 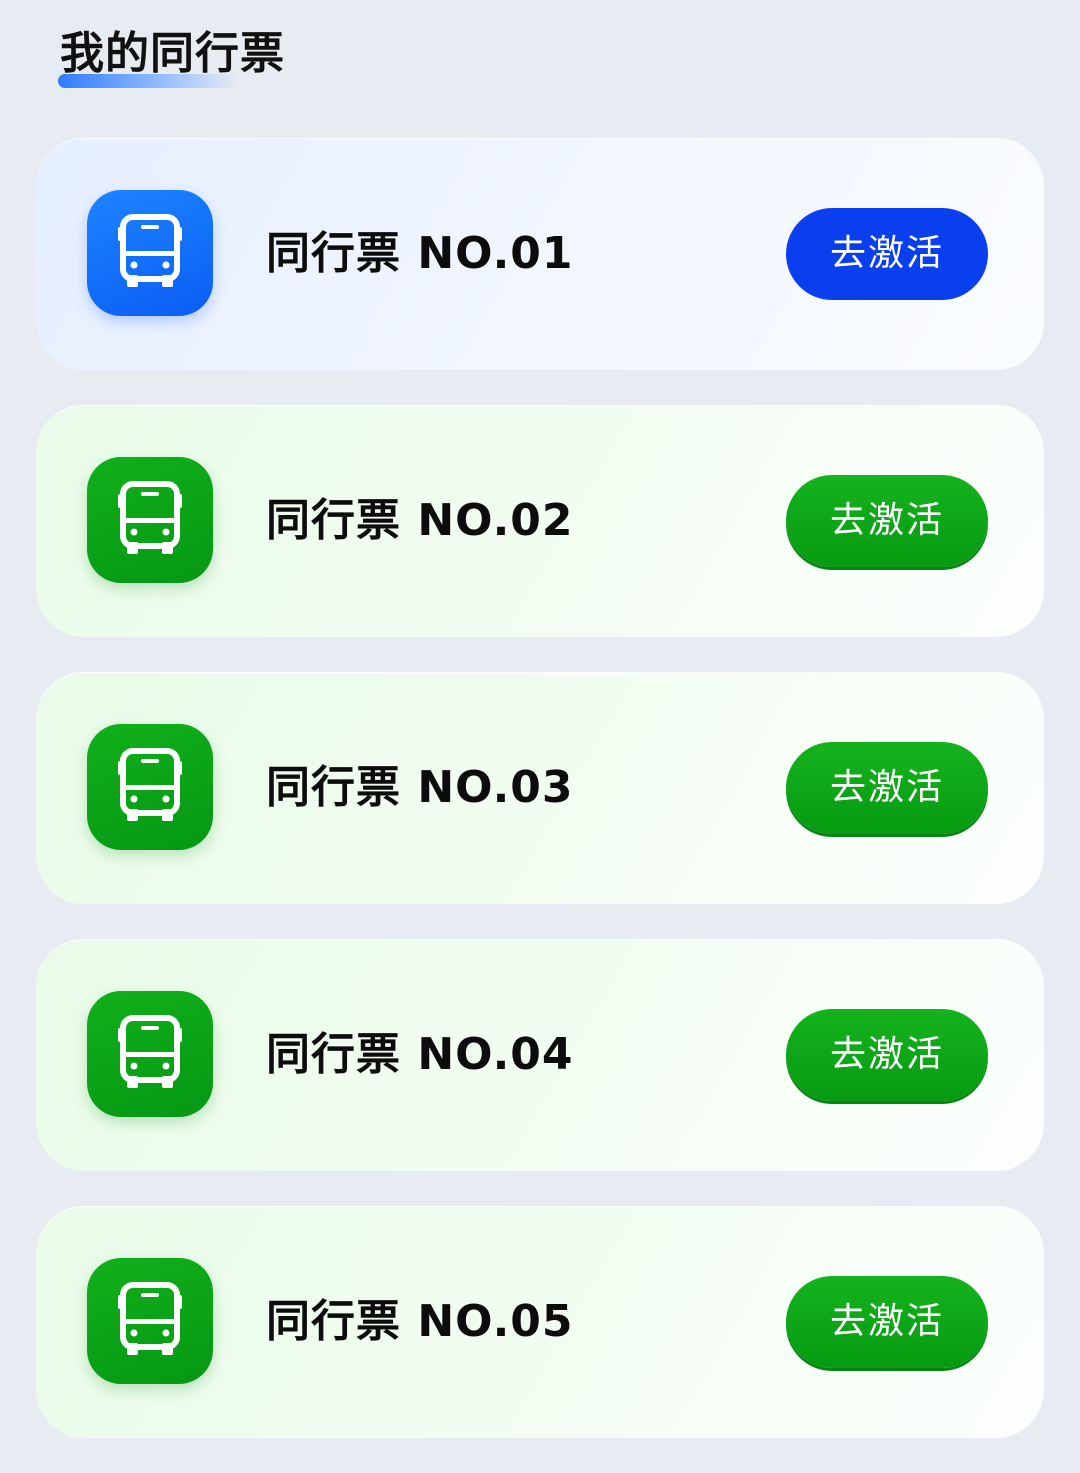 I want to click on ticket-card: 同行票 NO.05 去激活, so click(x=540, y=1322).